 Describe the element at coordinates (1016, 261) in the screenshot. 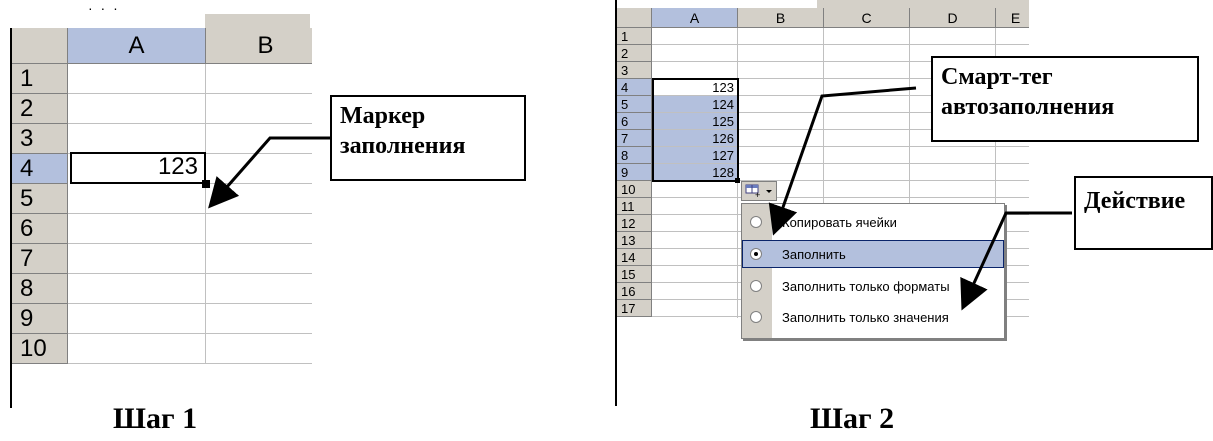

I see `arrow-to-action` at that location.